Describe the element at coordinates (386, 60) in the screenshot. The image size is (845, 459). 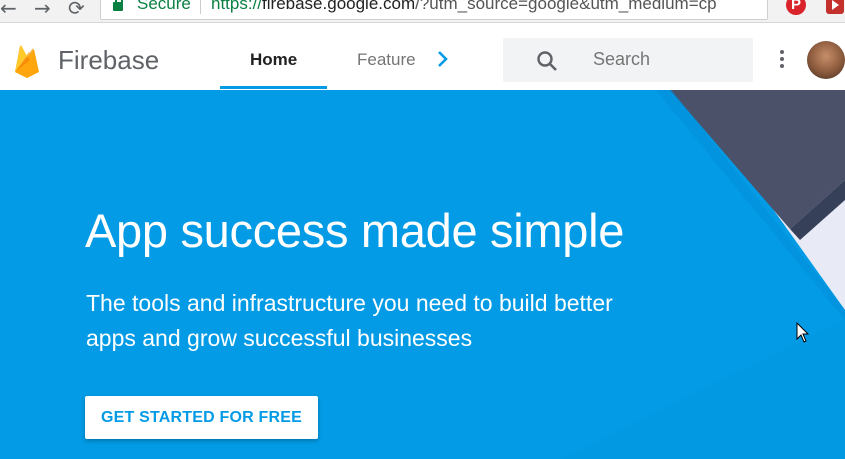
I see `tab-features: Features` at that location.